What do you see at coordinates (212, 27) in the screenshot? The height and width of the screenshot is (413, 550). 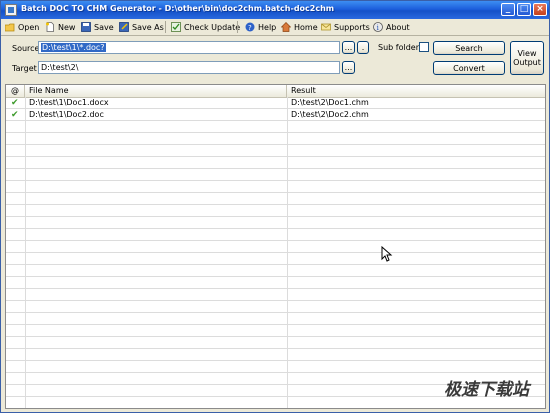 I see `toolbar-check-update-label: Check Update` at bounding box center [212, 27].